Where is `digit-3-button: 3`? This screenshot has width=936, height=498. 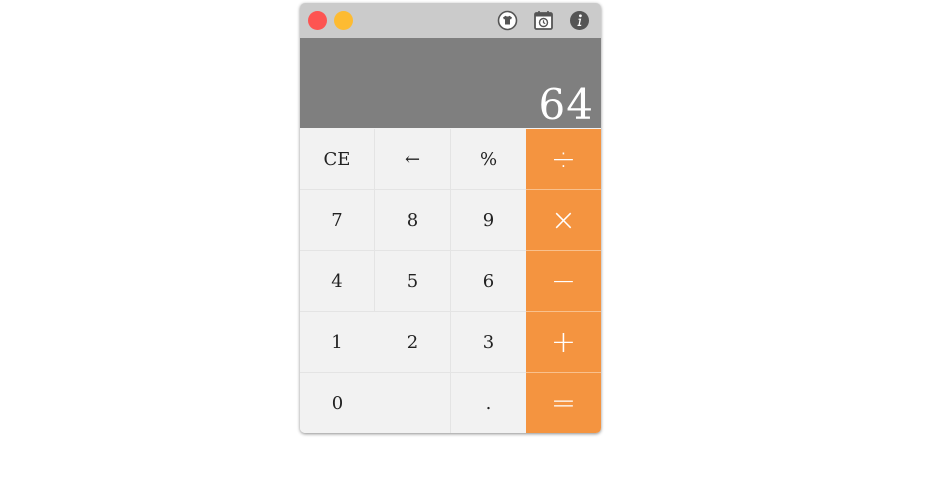 digit-3-button: 3 is located at coordinates (488, 342).